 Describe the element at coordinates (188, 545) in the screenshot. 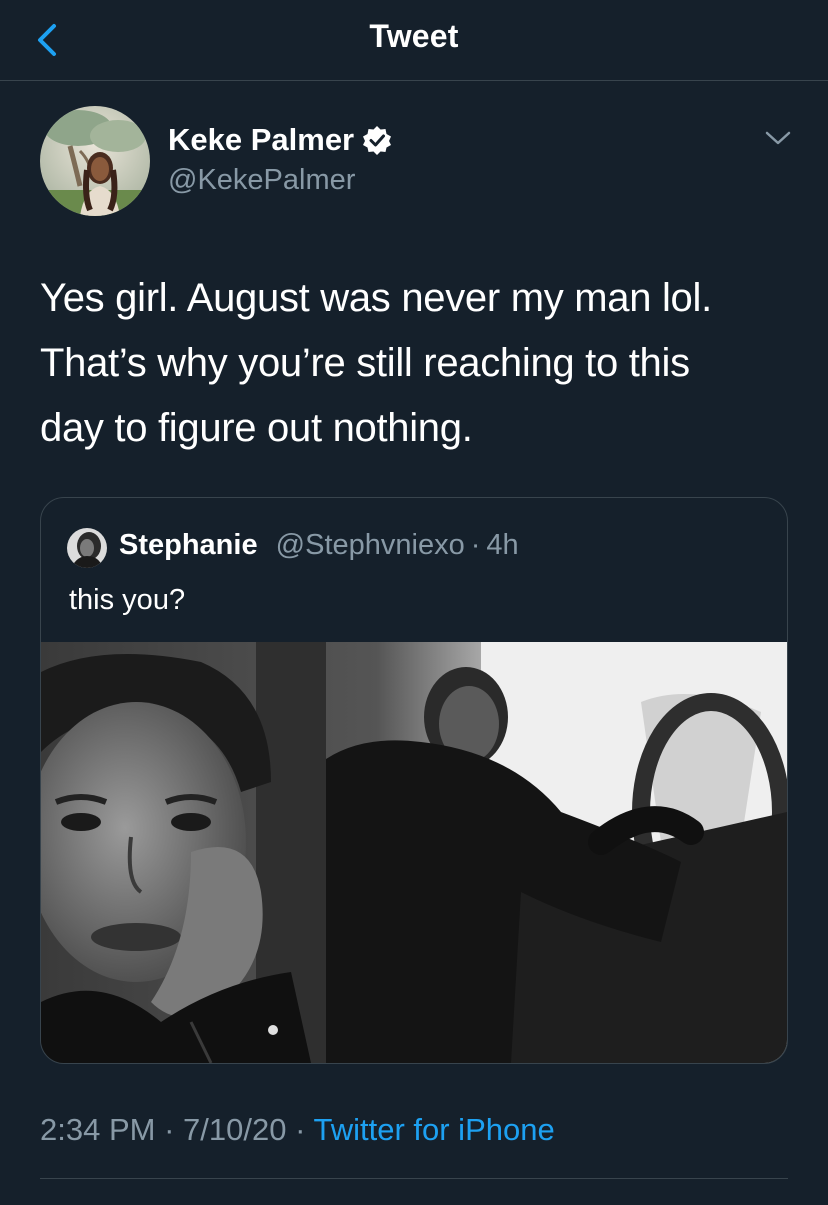

I see `quoted-author-name: Stephanie` at that location.